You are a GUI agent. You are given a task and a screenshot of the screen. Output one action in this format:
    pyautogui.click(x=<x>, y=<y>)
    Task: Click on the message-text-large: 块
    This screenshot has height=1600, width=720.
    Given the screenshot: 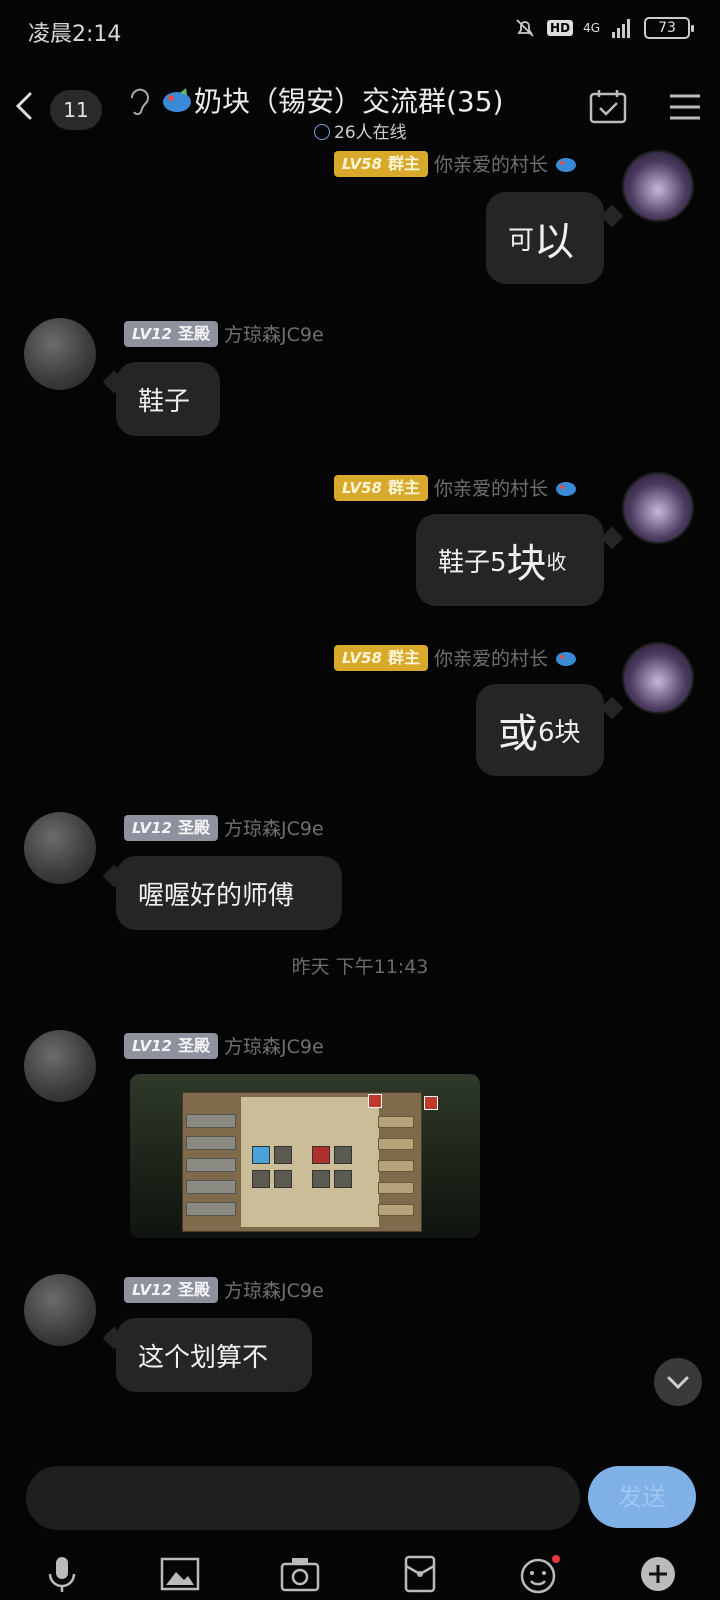 What is the action you would take?
    pyautogui.click(x=526, y=564)
    